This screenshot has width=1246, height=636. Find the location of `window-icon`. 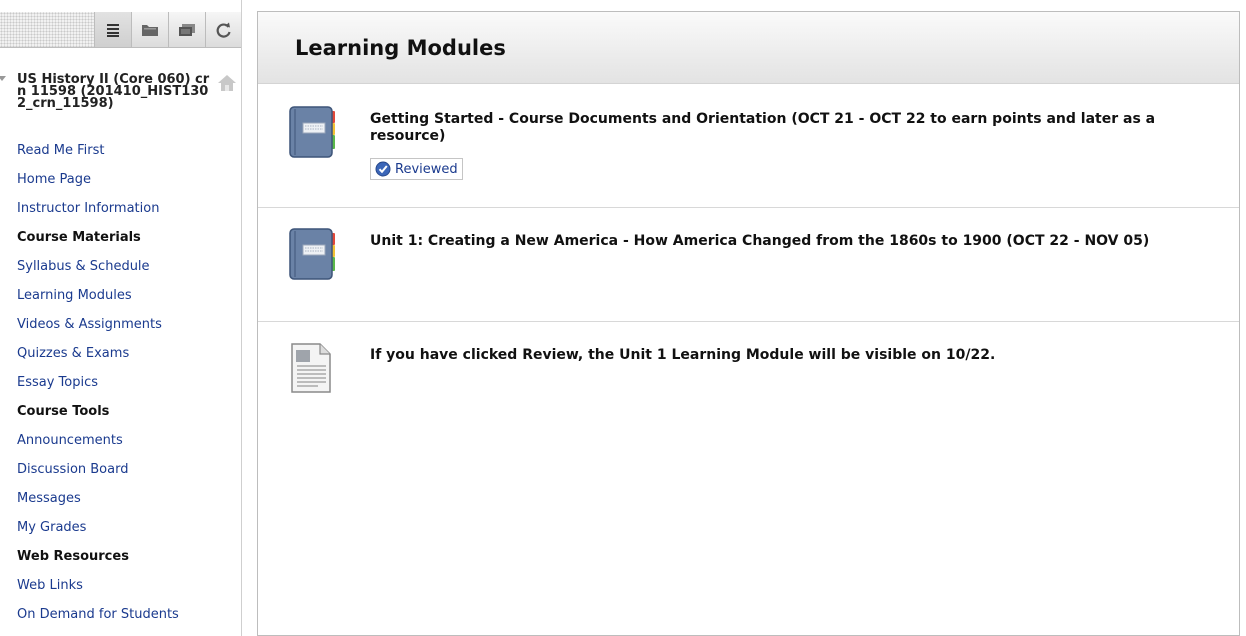

window-icon is located at coordinates (187, 29).